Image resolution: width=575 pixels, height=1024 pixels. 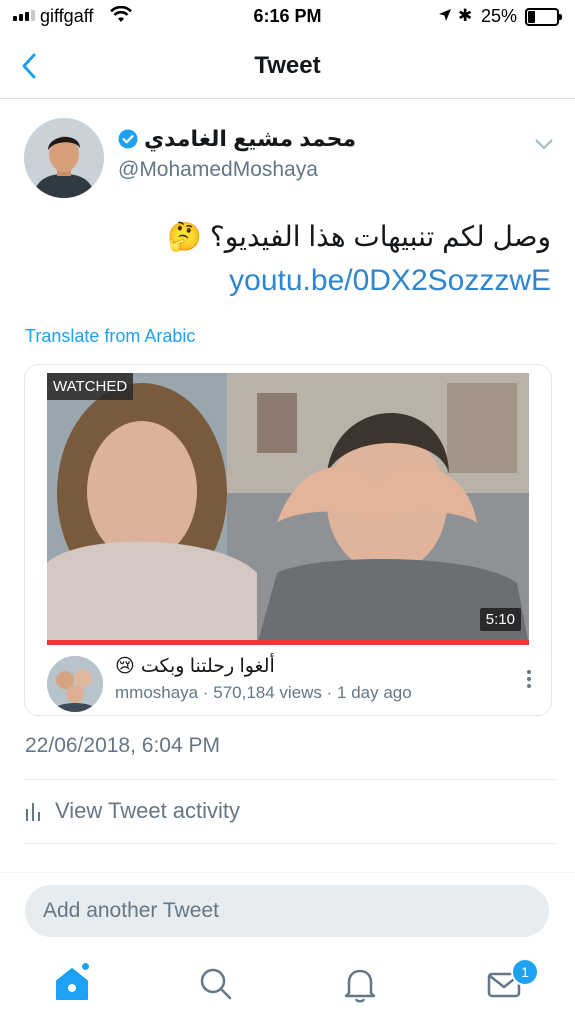 What do you see at coordinates (380, 236) in the screenshot?
I see `tweet-text-content: وصل لكم تنبيهات هذا الفيديو؟` at bounding box center [380, 236].